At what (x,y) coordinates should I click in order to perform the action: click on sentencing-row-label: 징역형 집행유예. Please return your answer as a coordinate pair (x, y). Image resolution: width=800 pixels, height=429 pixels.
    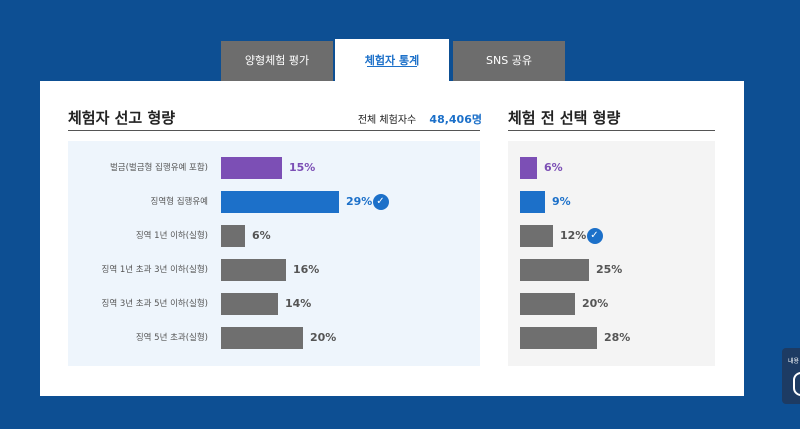
    Looking at the image, I should click on (179, 202).